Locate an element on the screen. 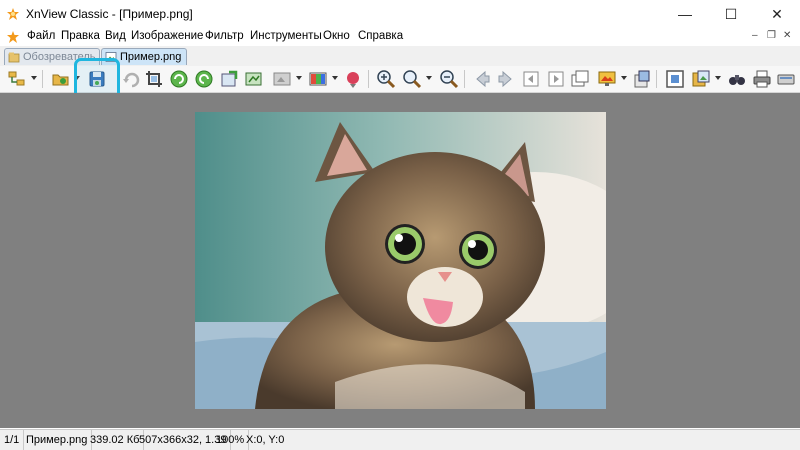  slideshow-button is located at coordinates (282, 79).